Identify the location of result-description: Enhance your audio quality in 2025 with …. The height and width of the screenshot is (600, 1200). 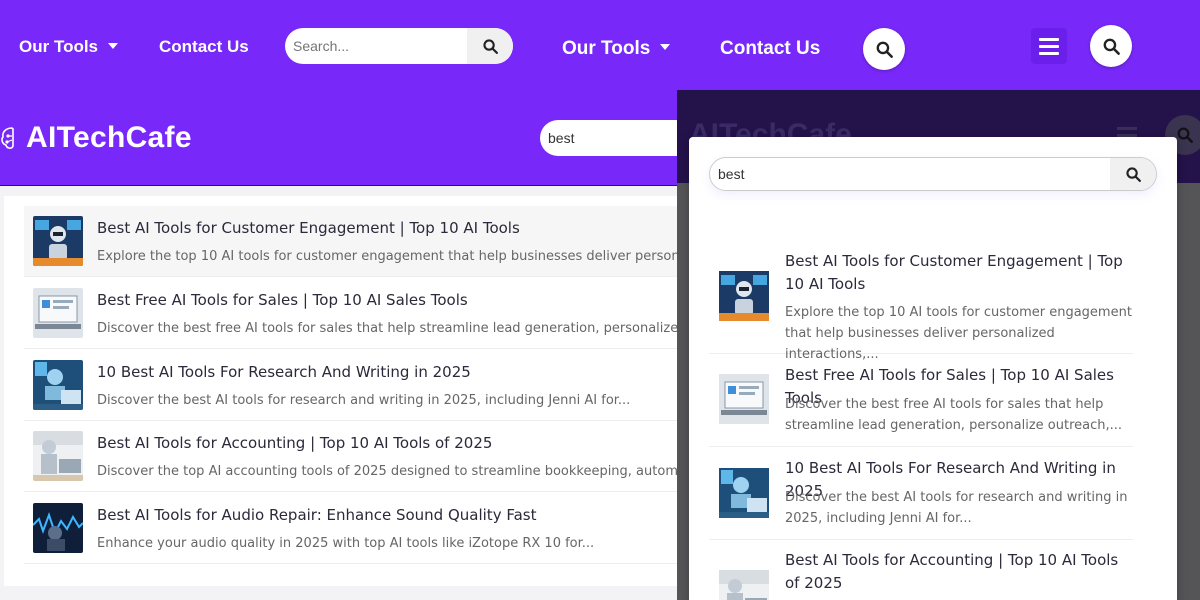
(346, 543).